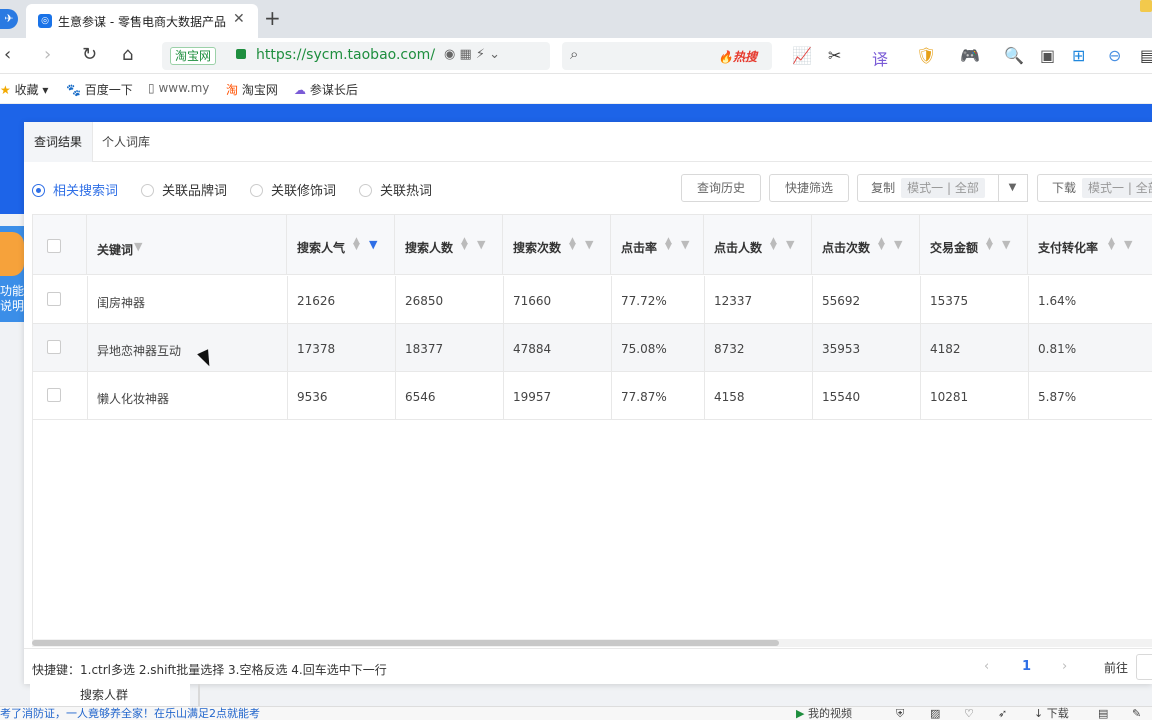 Image resolution: width=1152 pixels, height=720 pixels. Describe the element at coordinates (1146, 55) in the screenshot. I see `more-icon: ▤` at that location.